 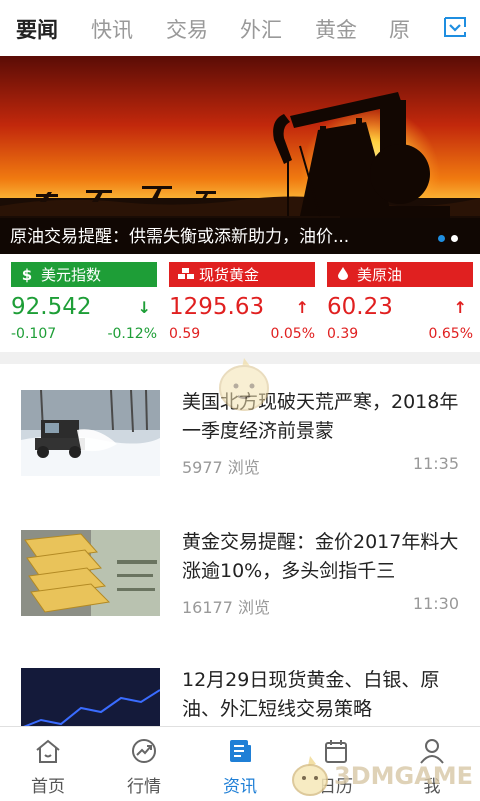 What do you see at coordinates (71, 275) in the screenshot?
I see `quote-name: 美元指数` at bounding box center [71, 275].